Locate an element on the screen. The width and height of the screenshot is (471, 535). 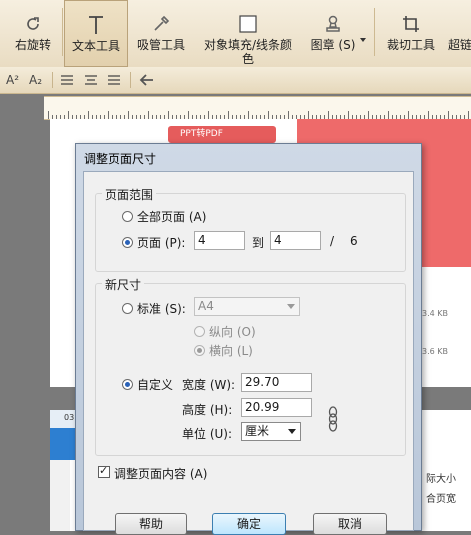
portrait-label: 纵向 (O) is located at coordinates (232, 332).